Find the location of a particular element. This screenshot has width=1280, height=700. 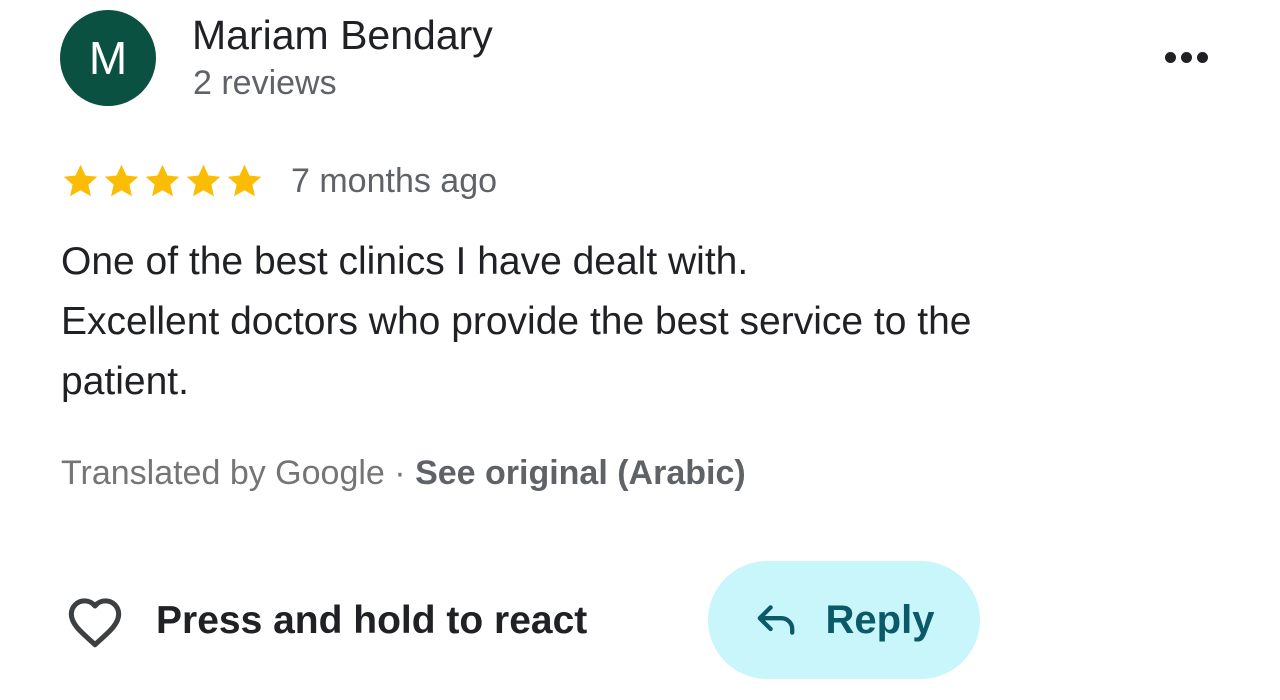

reply-button: Reply is located at coordinates (844, 620).